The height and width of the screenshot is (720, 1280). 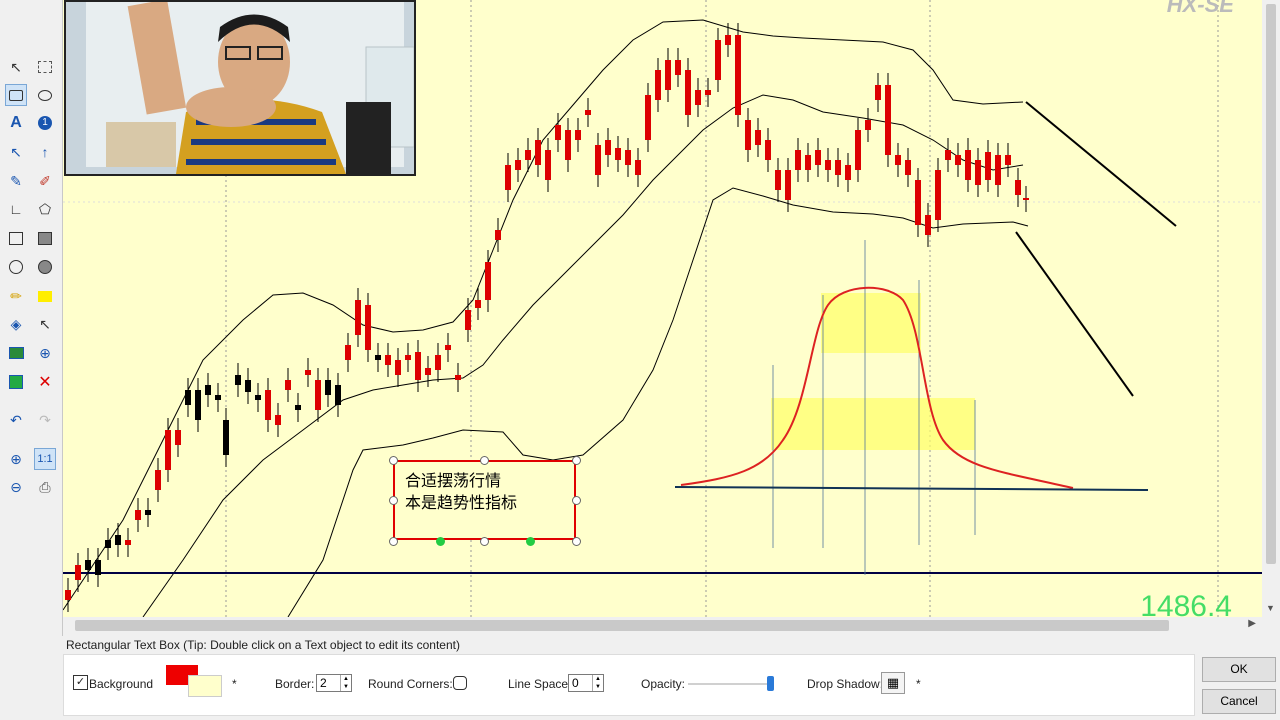 I want to click on thick-arrow-icon: ↑, so click(x=45, y=152).